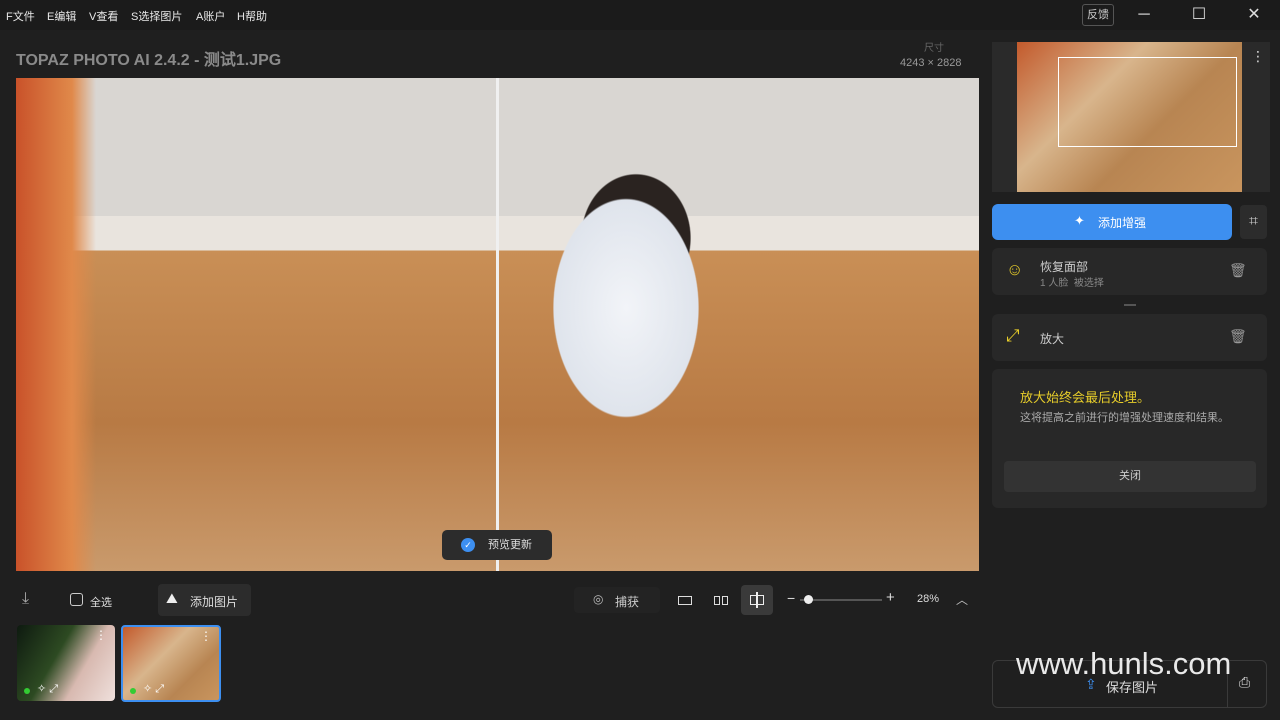  Describe the element at coordinates (510, 545) in the screenshot. I see `preview-status-text: 预览更新` at that location.